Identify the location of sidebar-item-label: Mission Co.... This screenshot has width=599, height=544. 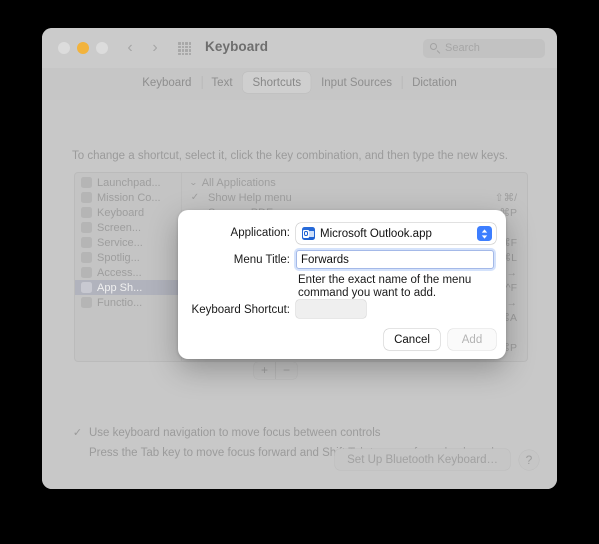
(129, 197).